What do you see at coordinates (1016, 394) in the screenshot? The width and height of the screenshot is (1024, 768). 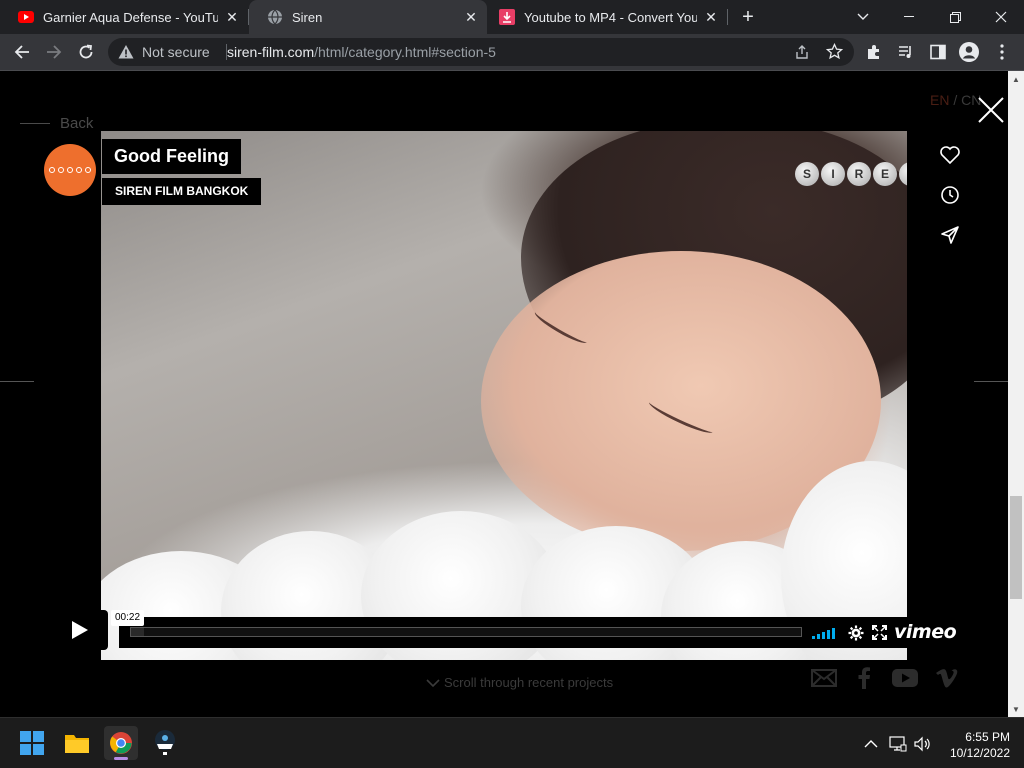 I see `page-scrollbar: ▲ ▼` at bounding box center [1016, 394].